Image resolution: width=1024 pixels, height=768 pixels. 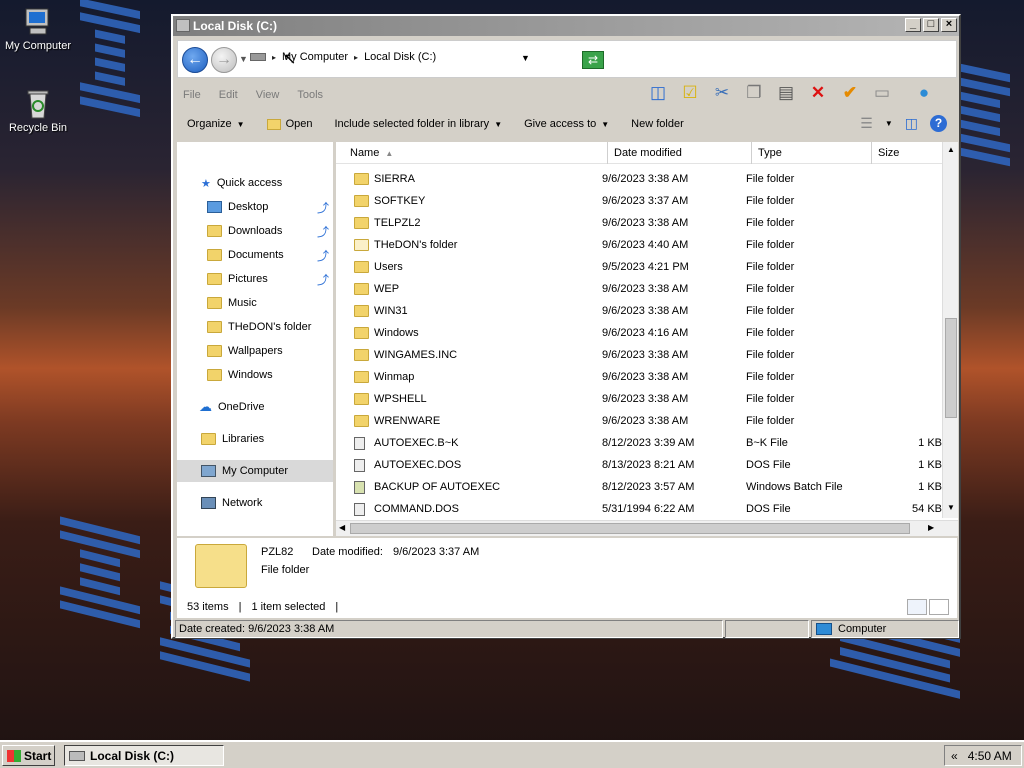 What do you see at coordinates (913, 25) in the screenshot?
I see `minimize-button: _` at bounding box center [913, 25].